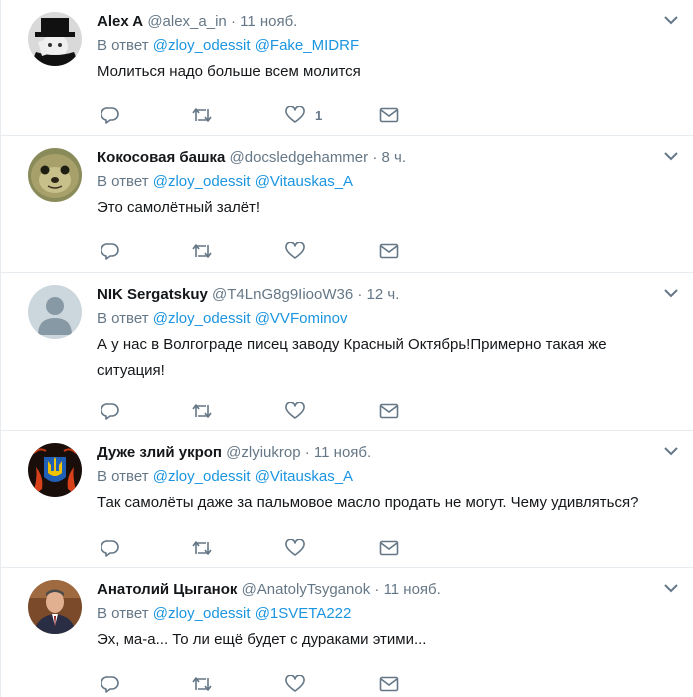 The image size is (693, 697). Describe the element at coordinates (307, 45) in the screenshot. I see `mention-link: @Fake_MIDRF` at that location.